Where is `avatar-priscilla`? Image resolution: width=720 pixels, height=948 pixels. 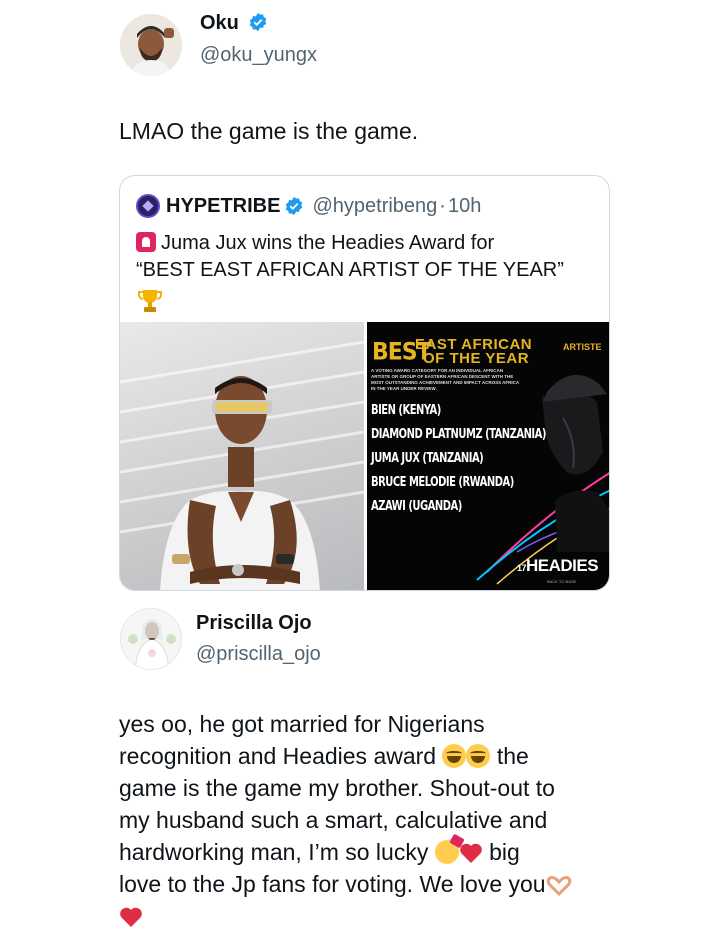 avatar-priscilla is located at coordinates (151, 639).